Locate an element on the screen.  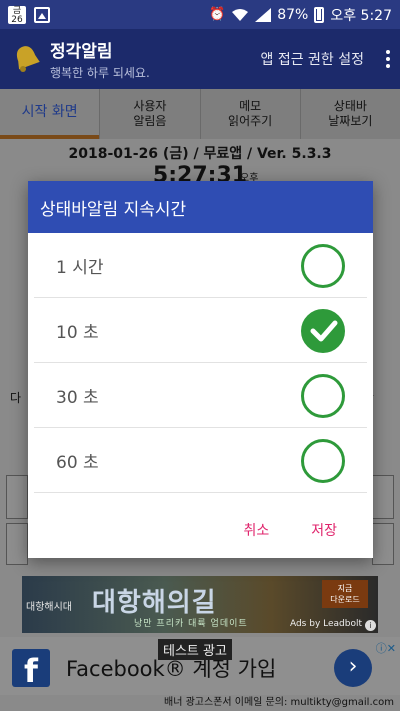
permission-settings-button: 앱 접근 권한 설정 is located at coordinates (312, 59).